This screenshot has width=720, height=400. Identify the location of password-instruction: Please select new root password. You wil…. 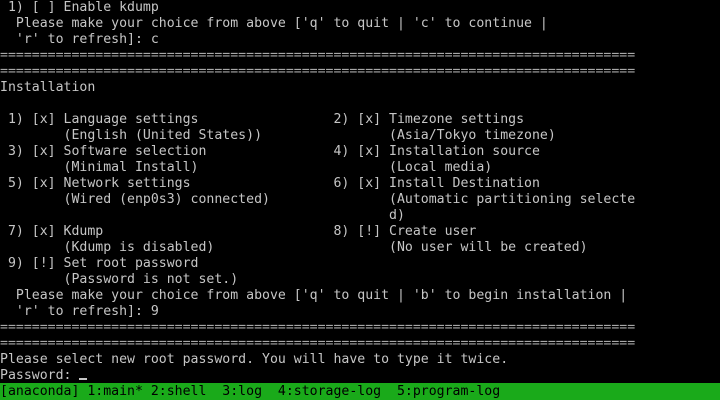
(254, 359).